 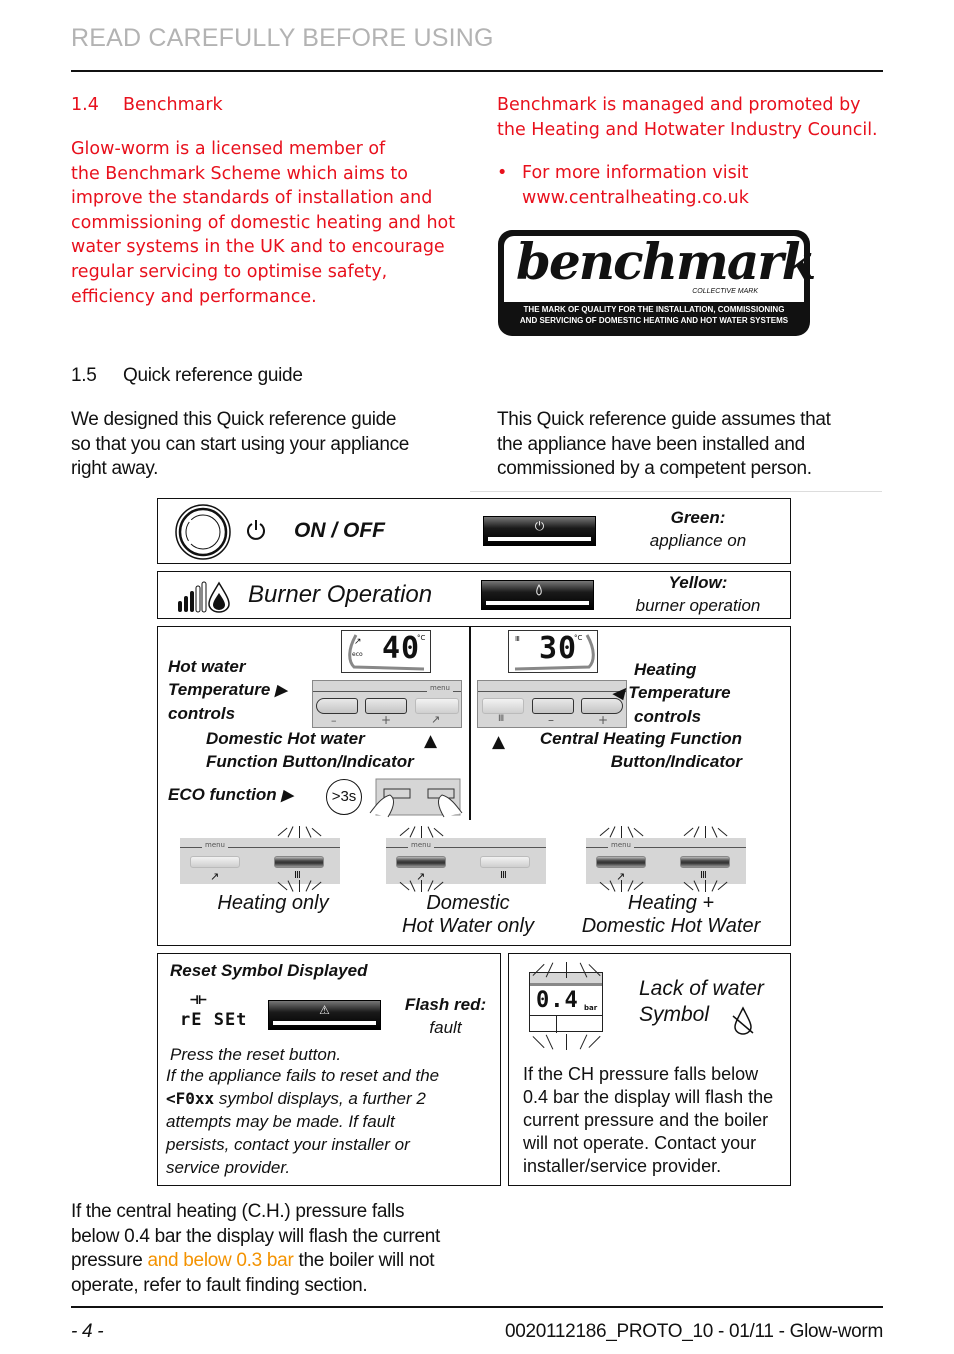 I want to click on red-led-indicator: ⚠, so click(x=324, y=1015).